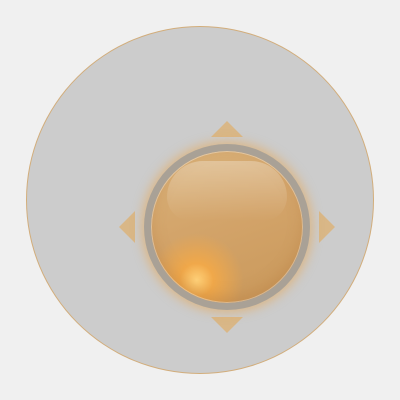 Image resolution: width=400 pixels, height=400 pixels. I want to click on arrow-right-icon, so click(327, 227).